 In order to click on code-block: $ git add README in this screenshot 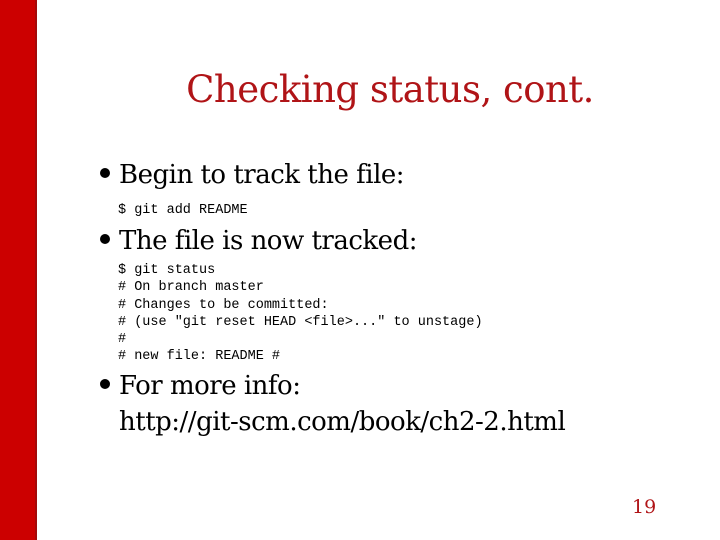, I will do `click(183, 210)`.